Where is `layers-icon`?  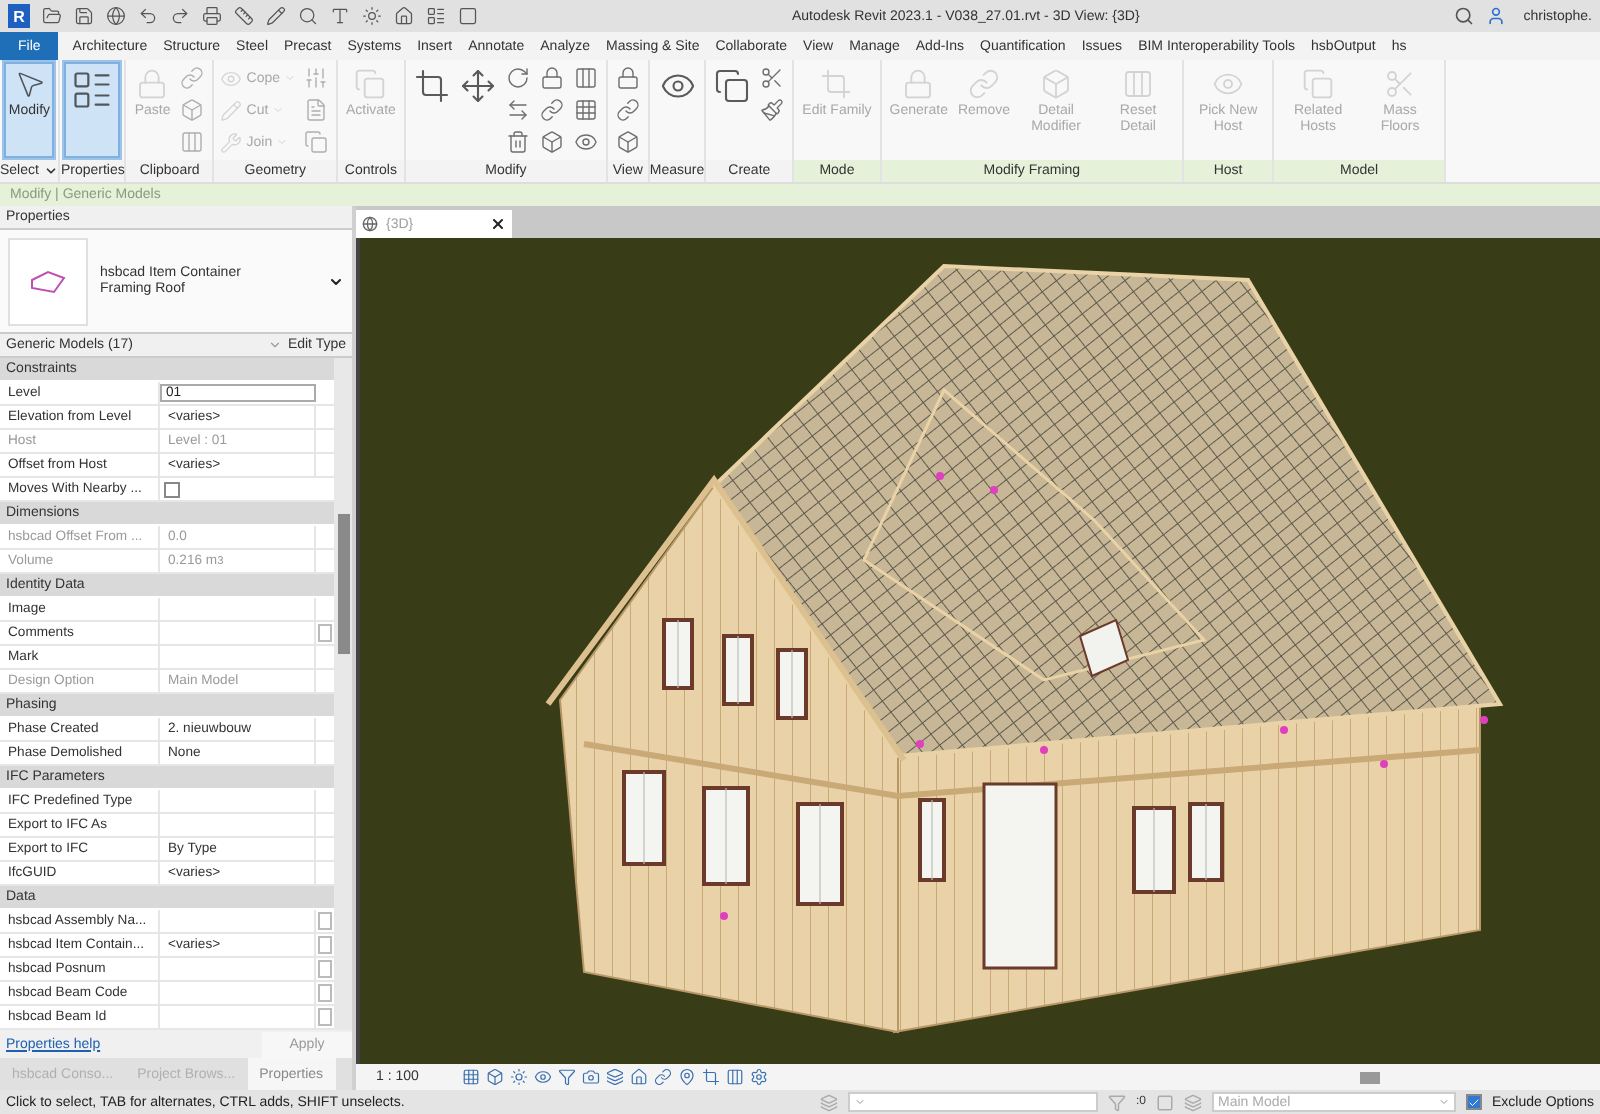 layers-icon is located at coordinates (615, 1077).